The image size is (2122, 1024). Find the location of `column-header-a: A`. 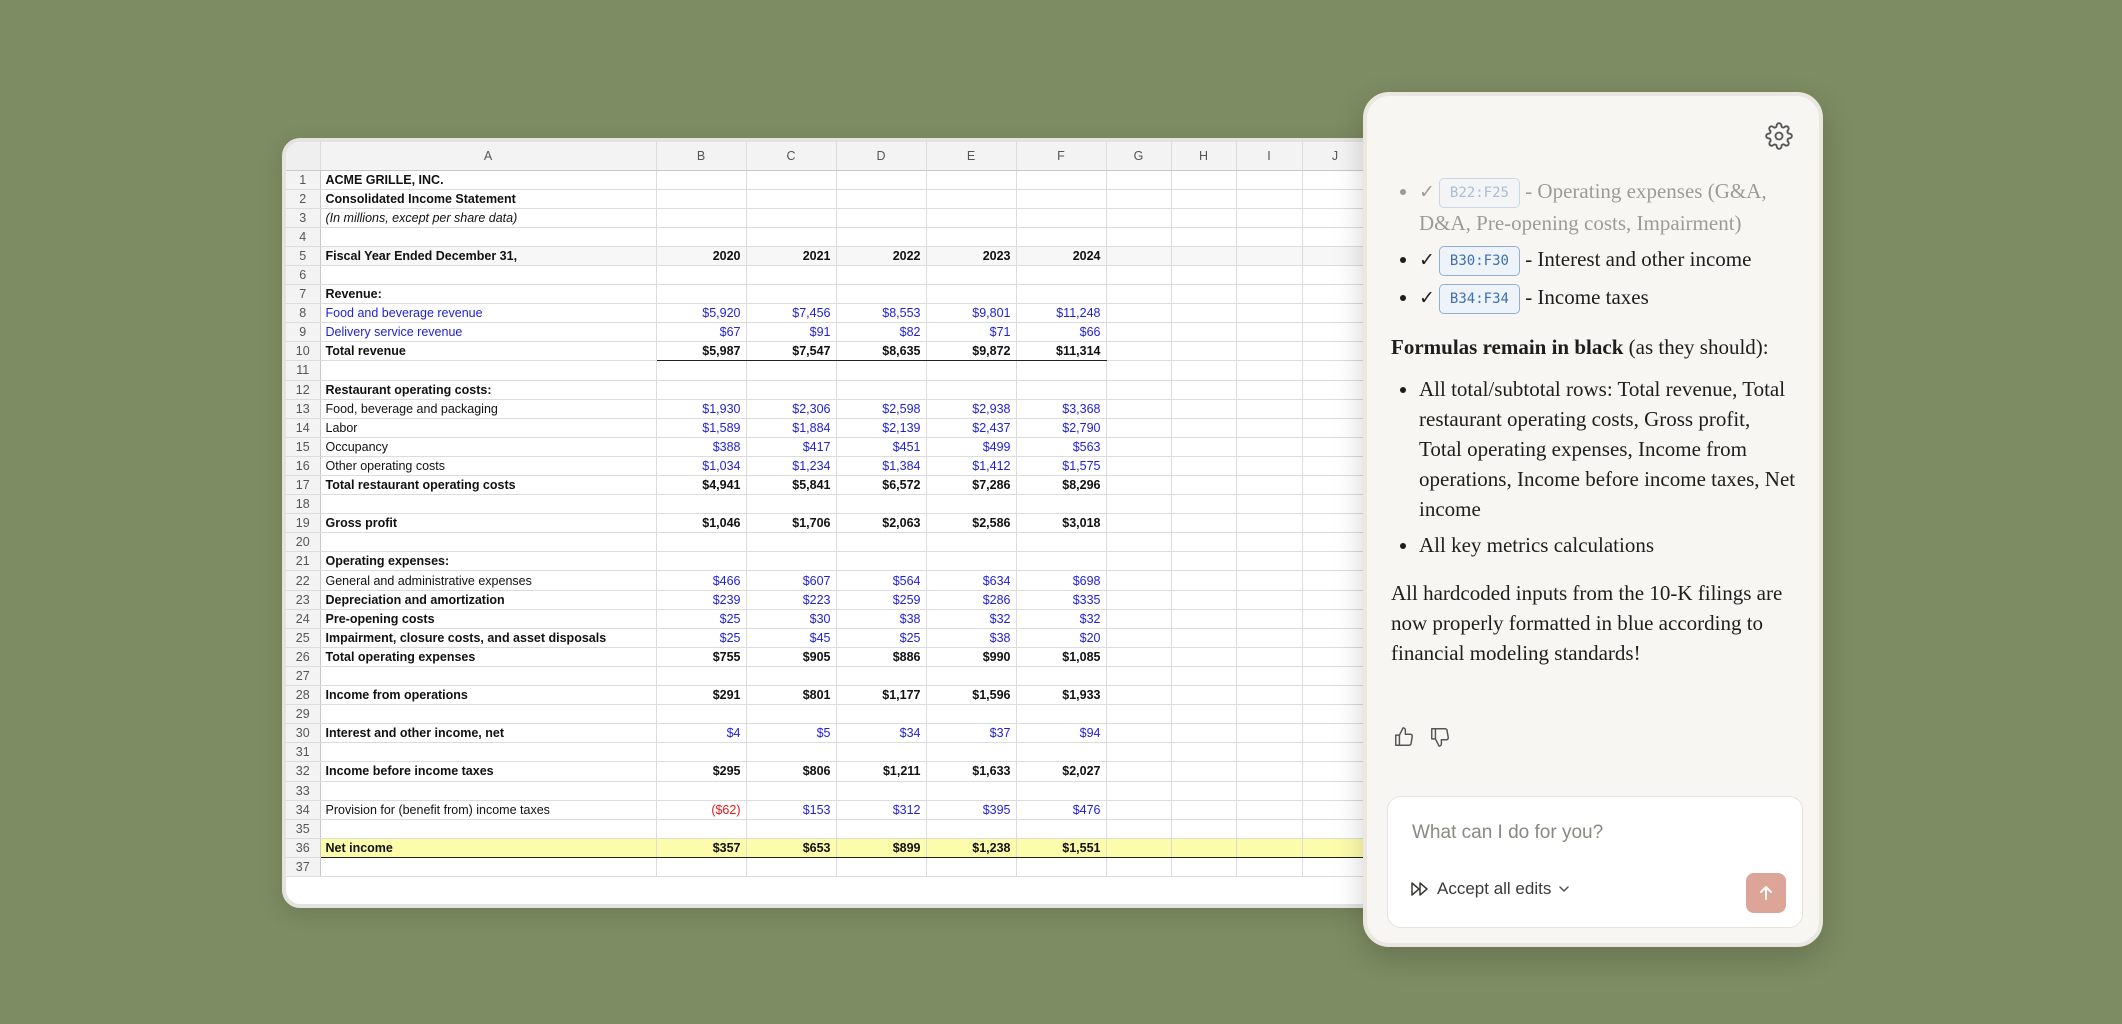

column-header-a: A is located at coordinates (488, 156).